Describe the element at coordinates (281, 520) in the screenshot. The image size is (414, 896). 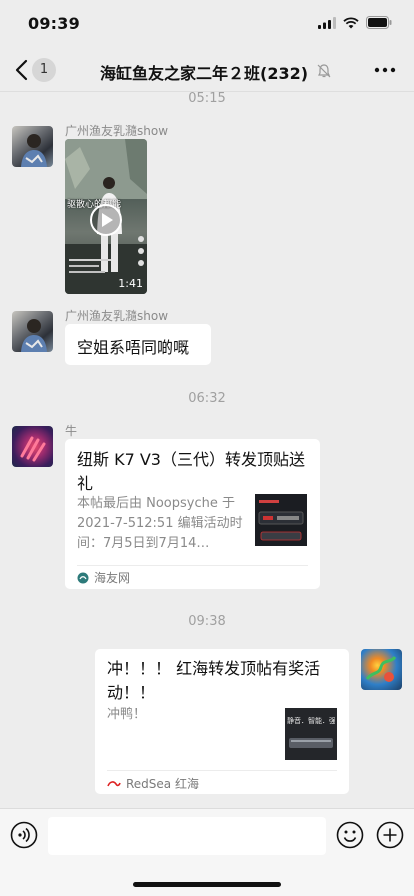
I see `link-thumbnail` at that location.